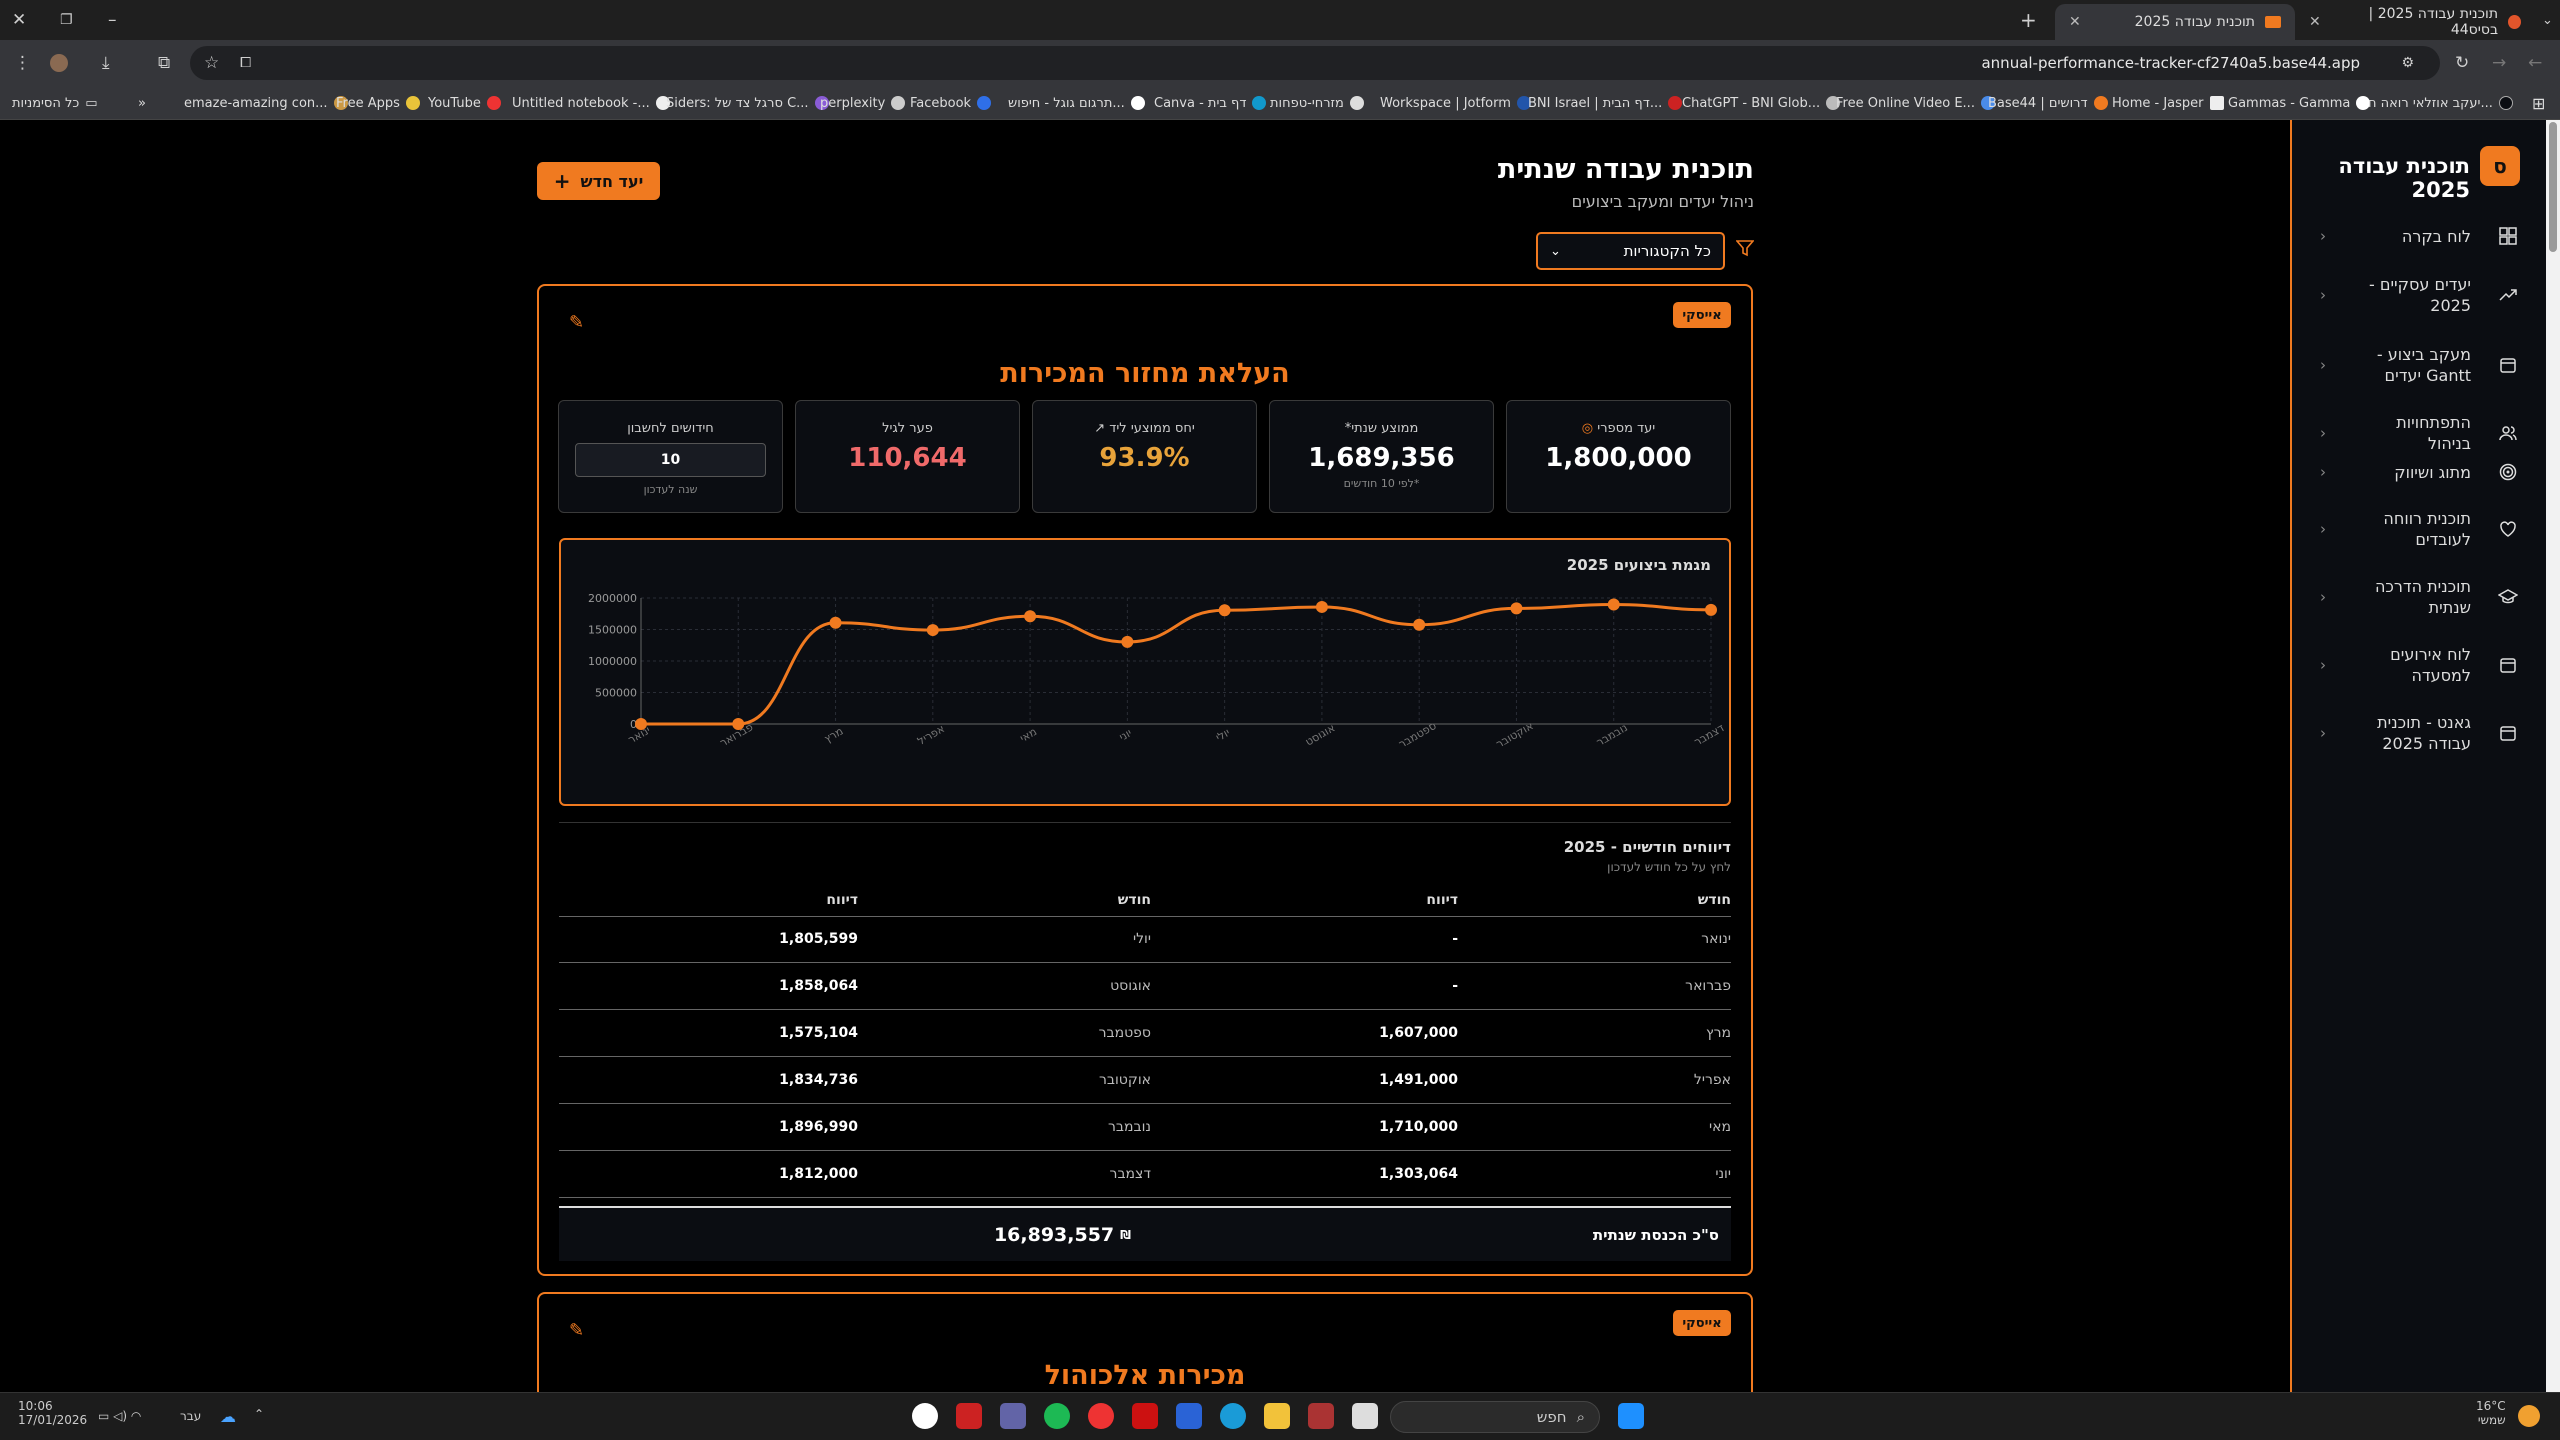  Describe the element at coordinates (1630, 251) in the screenshot. I see `category-filter-select: כל הקטגוריות ⌄` at that location.